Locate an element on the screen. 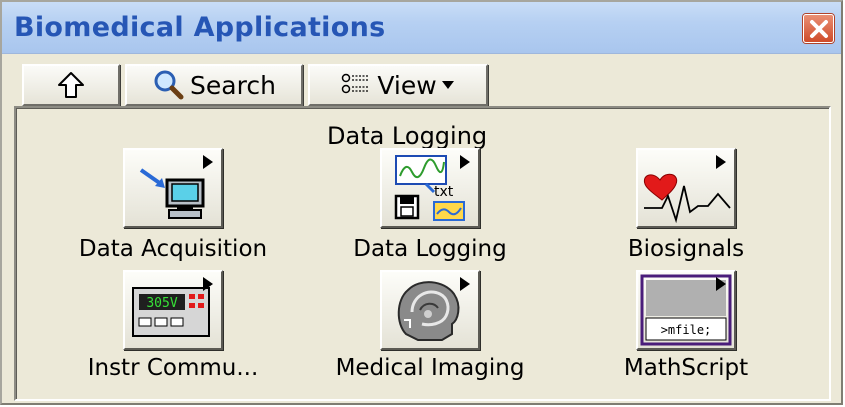  search-label: Search is located at coordinates (233, 85).